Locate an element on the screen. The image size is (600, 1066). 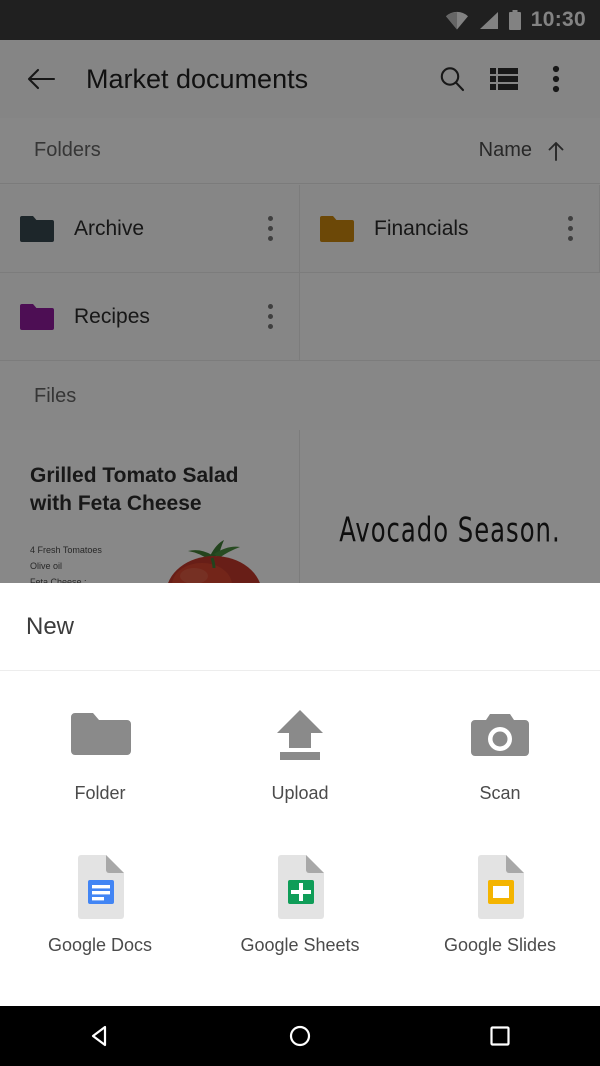
new-item-label: Google Sheets is located at coordinates (300, 945).